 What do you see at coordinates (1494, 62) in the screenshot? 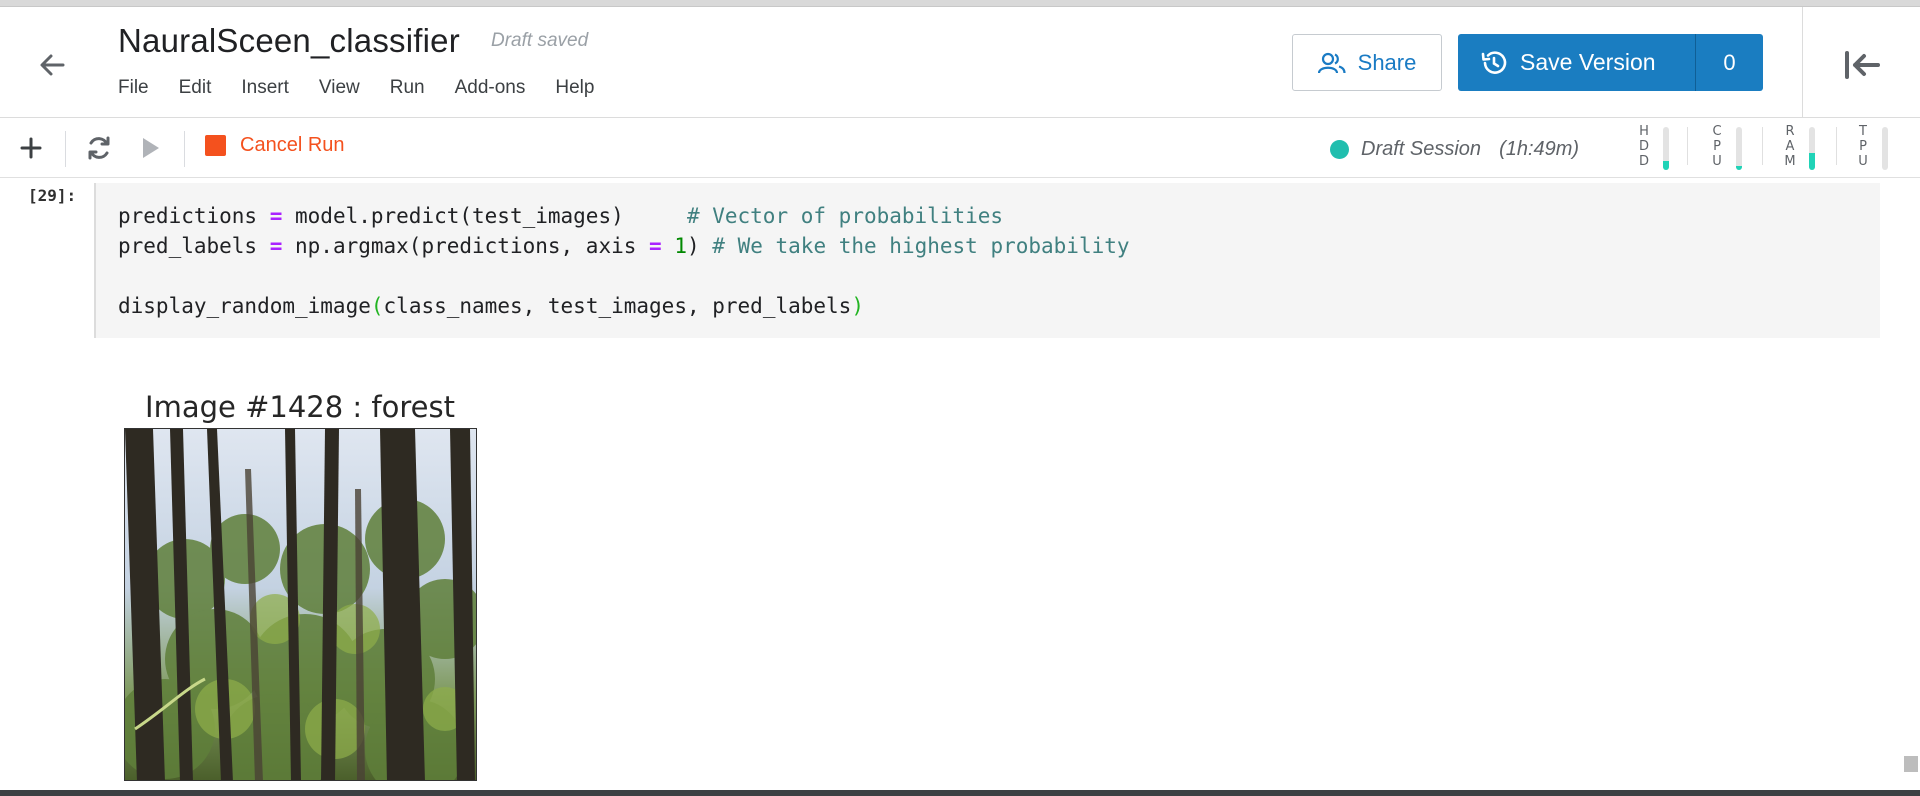
I see `history-icon` at bounding box center [1494, 62].